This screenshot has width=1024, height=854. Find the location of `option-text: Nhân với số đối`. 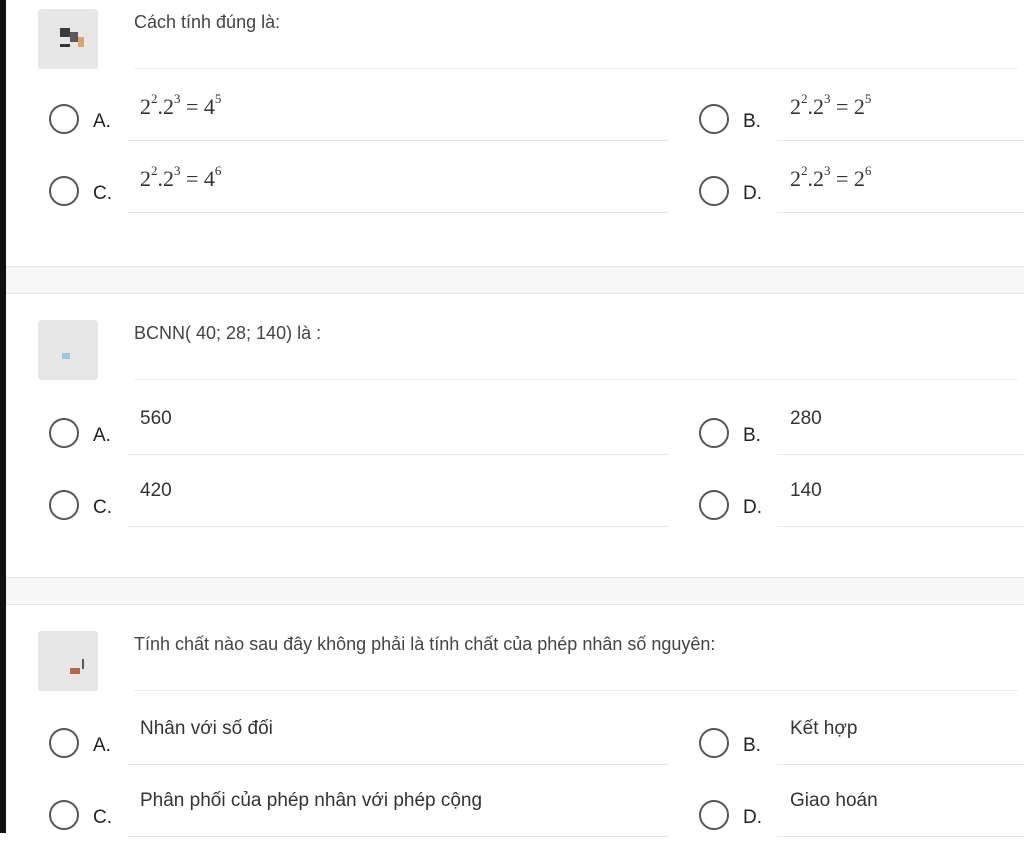

option-text: Nhân với số đối is located at coordinates (398, 741).